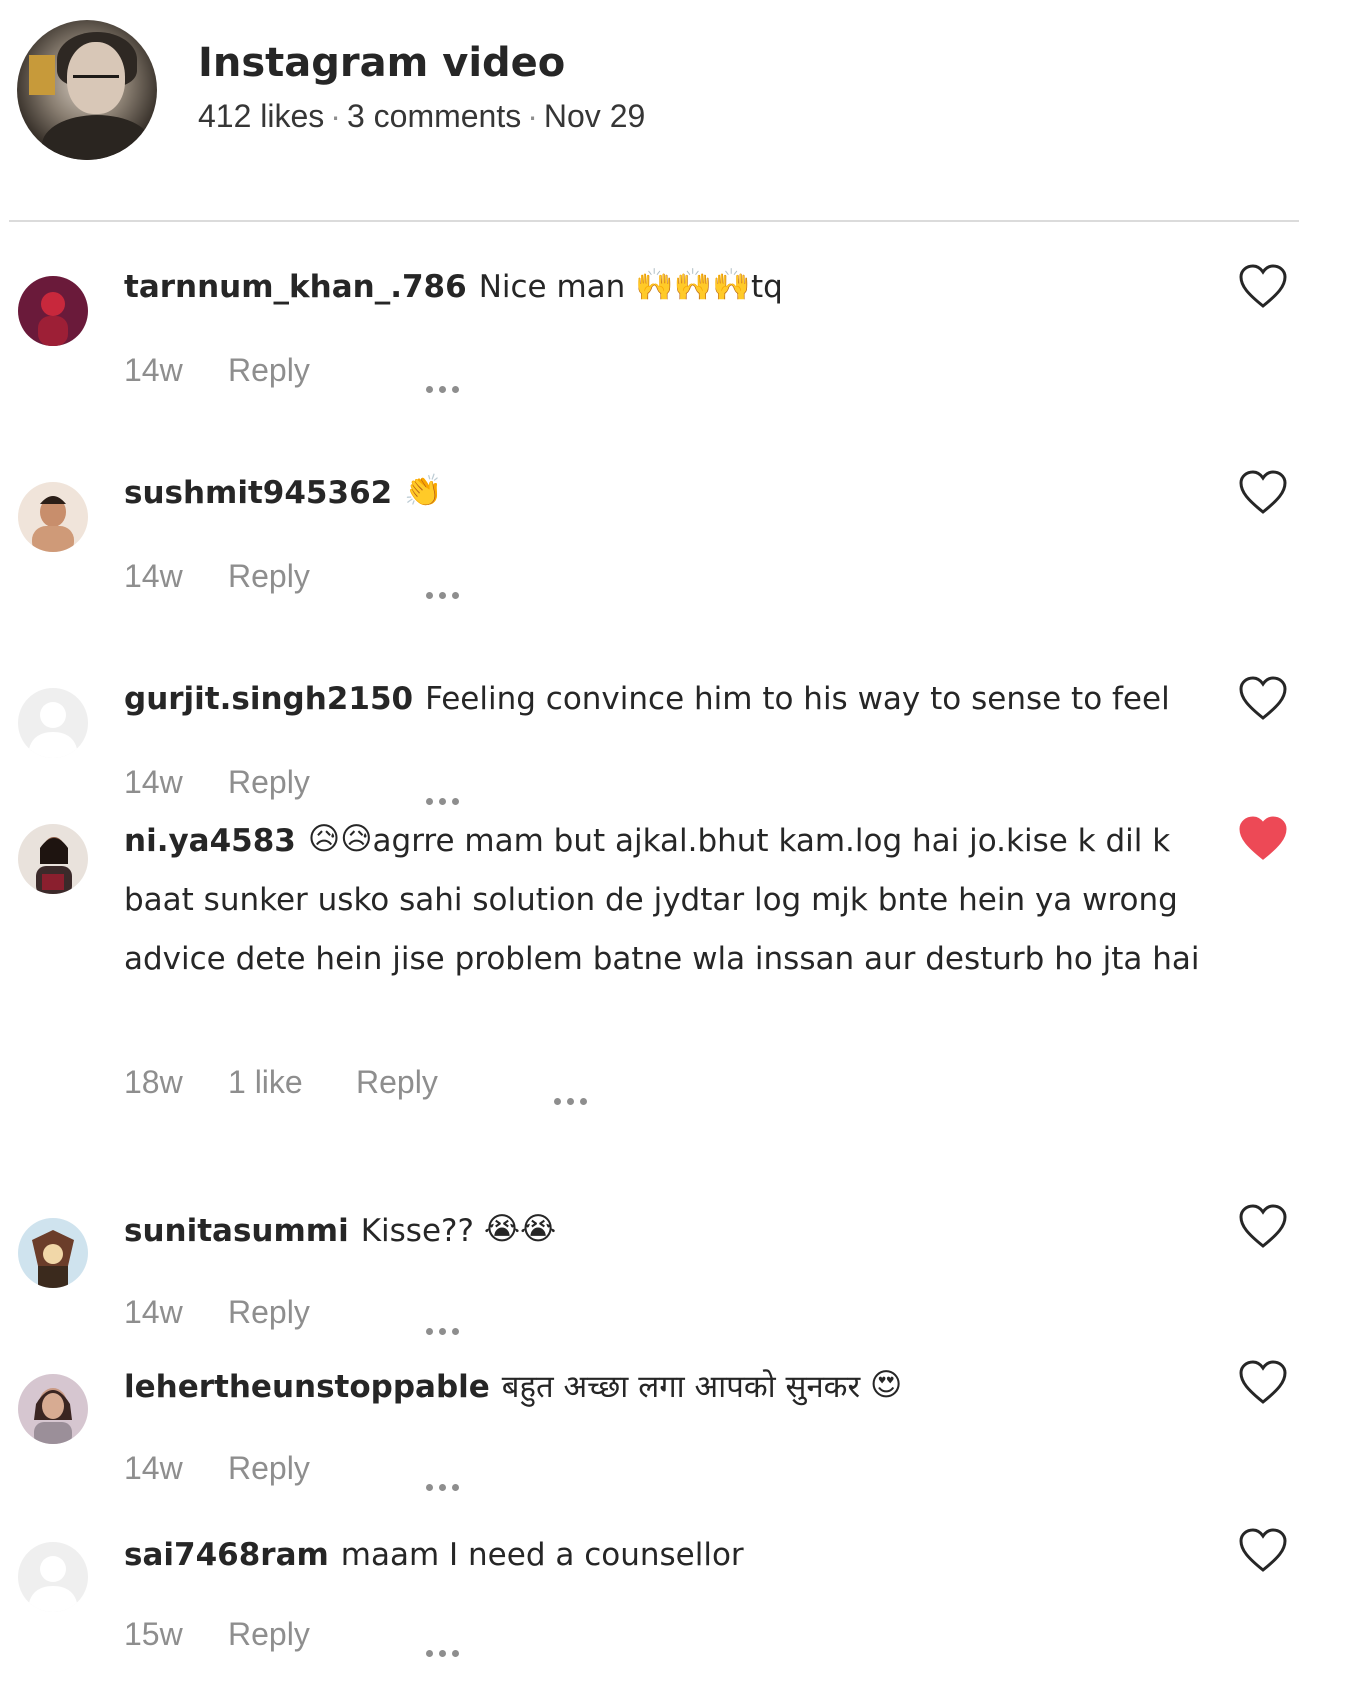  I want to click on raising-hands-emoji-icon: 🙌🙌🙌, so click(693, 285).